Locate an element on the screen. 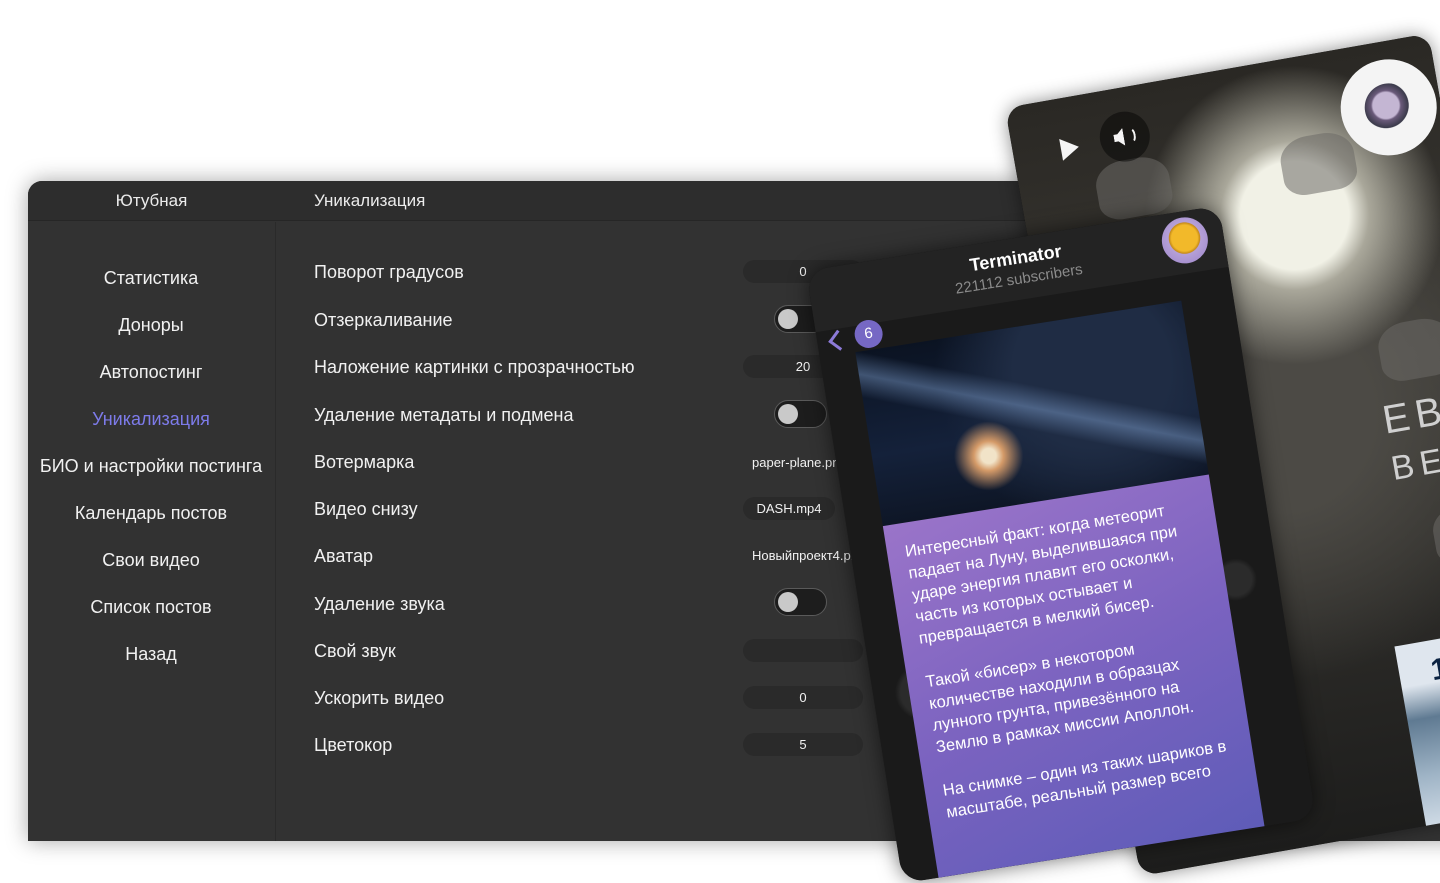  remove-sound-label: Удаление звука is located at coordinates (379, 604).